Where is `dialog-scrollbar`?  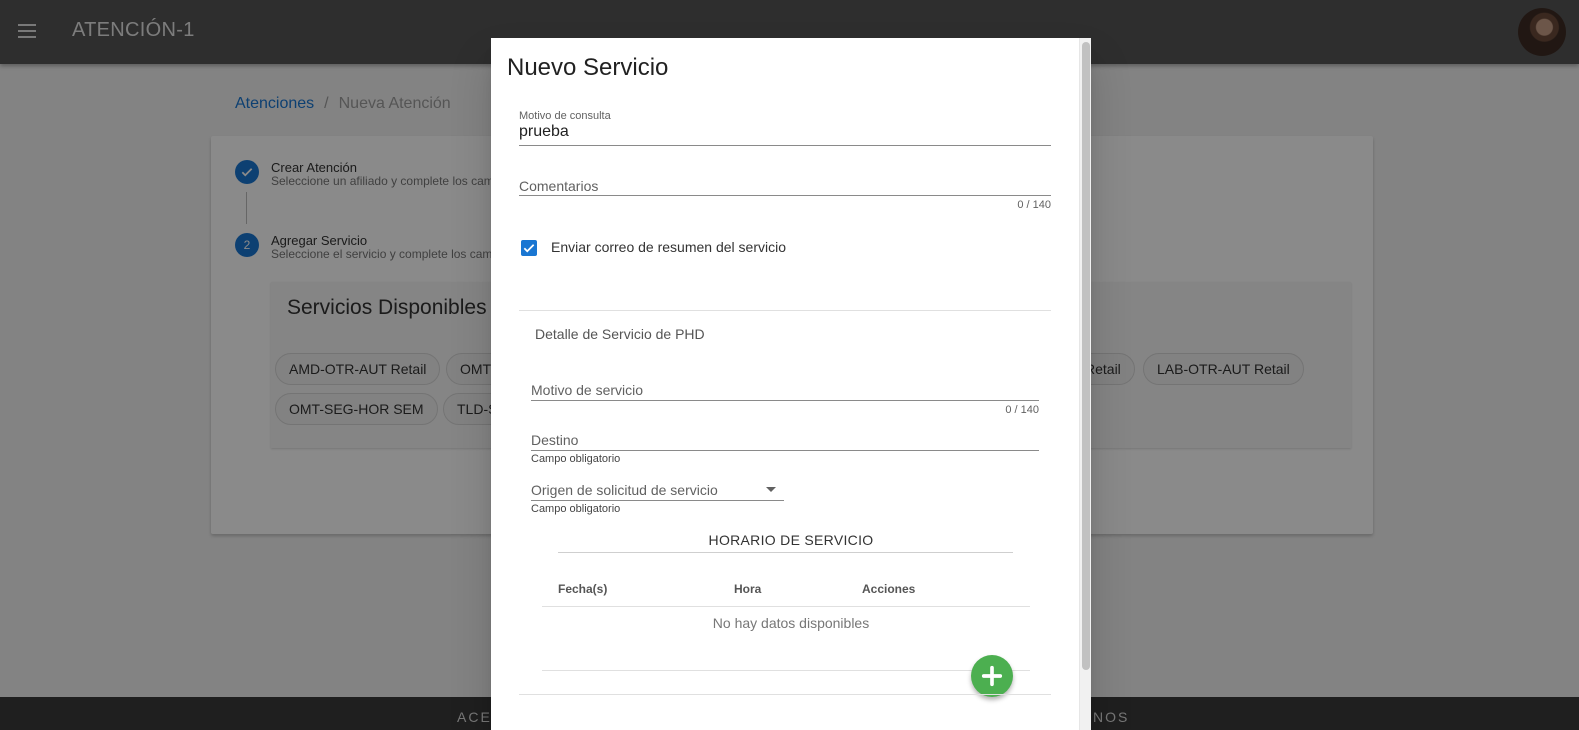
dialog-scrollbar is located at coordinates (1085, 384).